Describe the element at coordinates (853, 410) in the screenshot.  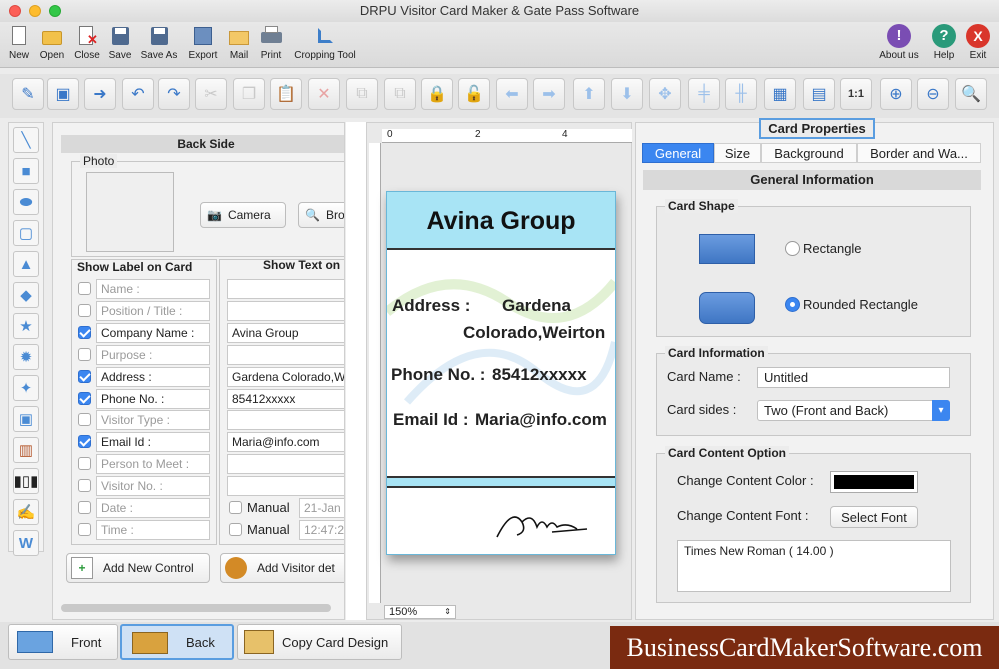
I see `card-sides-select: Two (Front and Back) ▾` at that location.